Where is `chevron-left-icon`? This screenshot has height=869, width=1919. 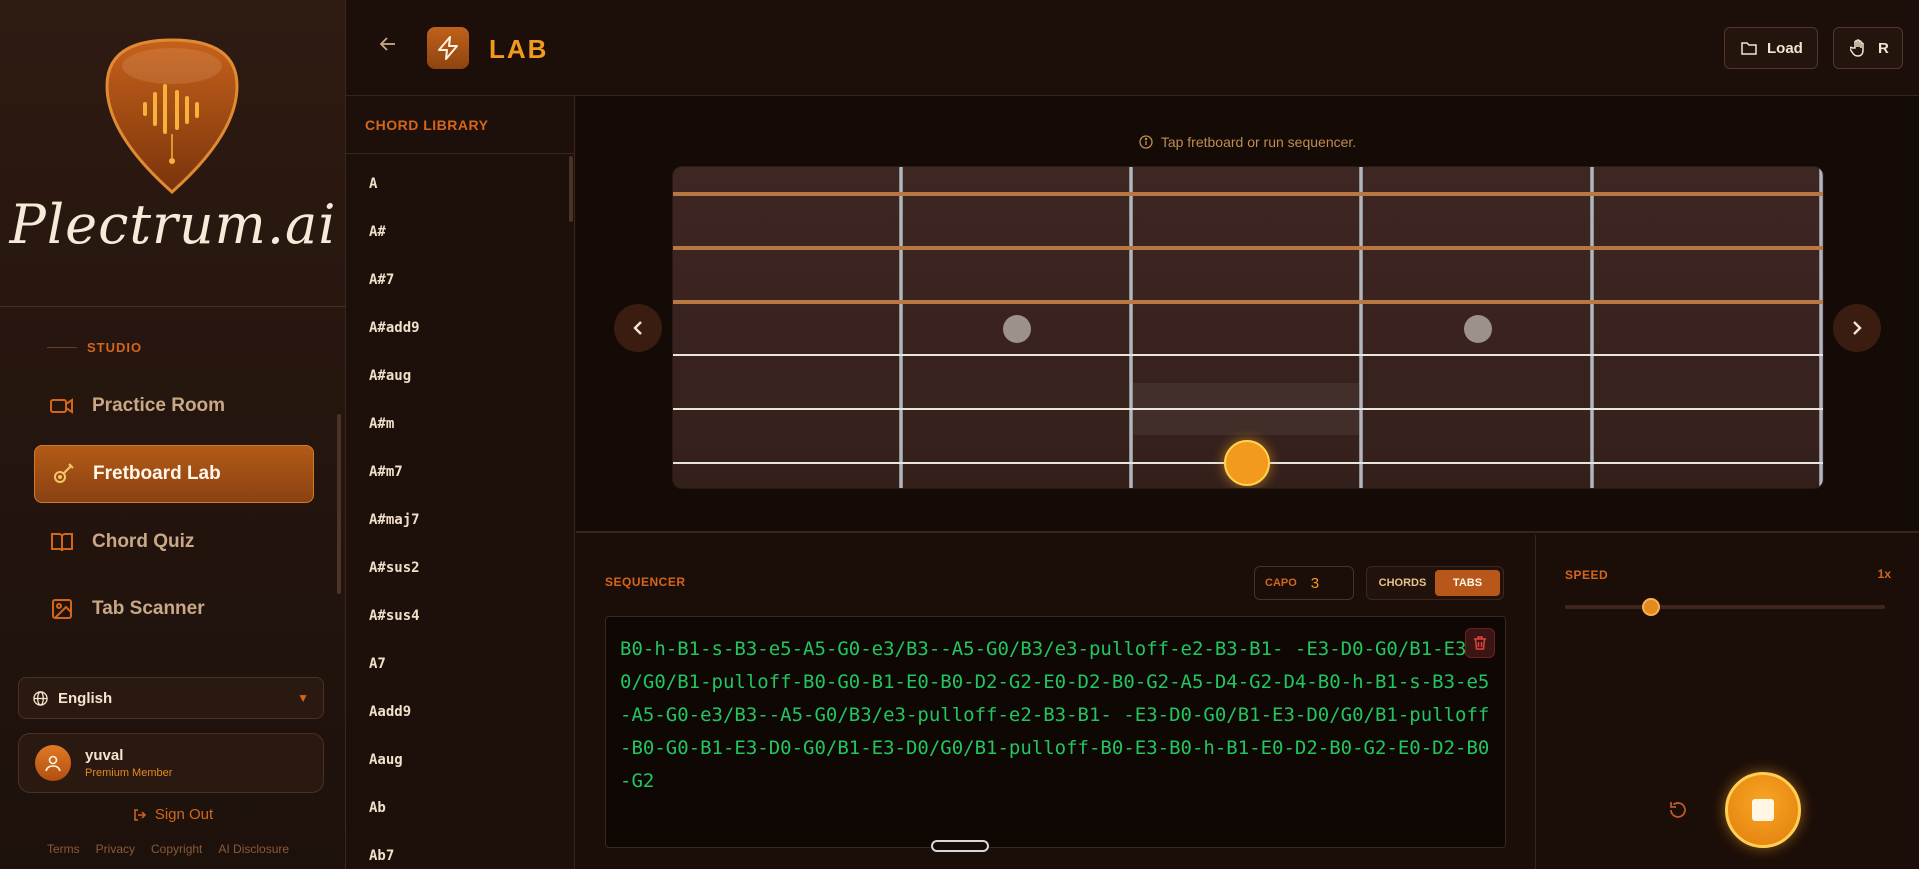
chevron-left-icon is located at coordinates (637, 328).